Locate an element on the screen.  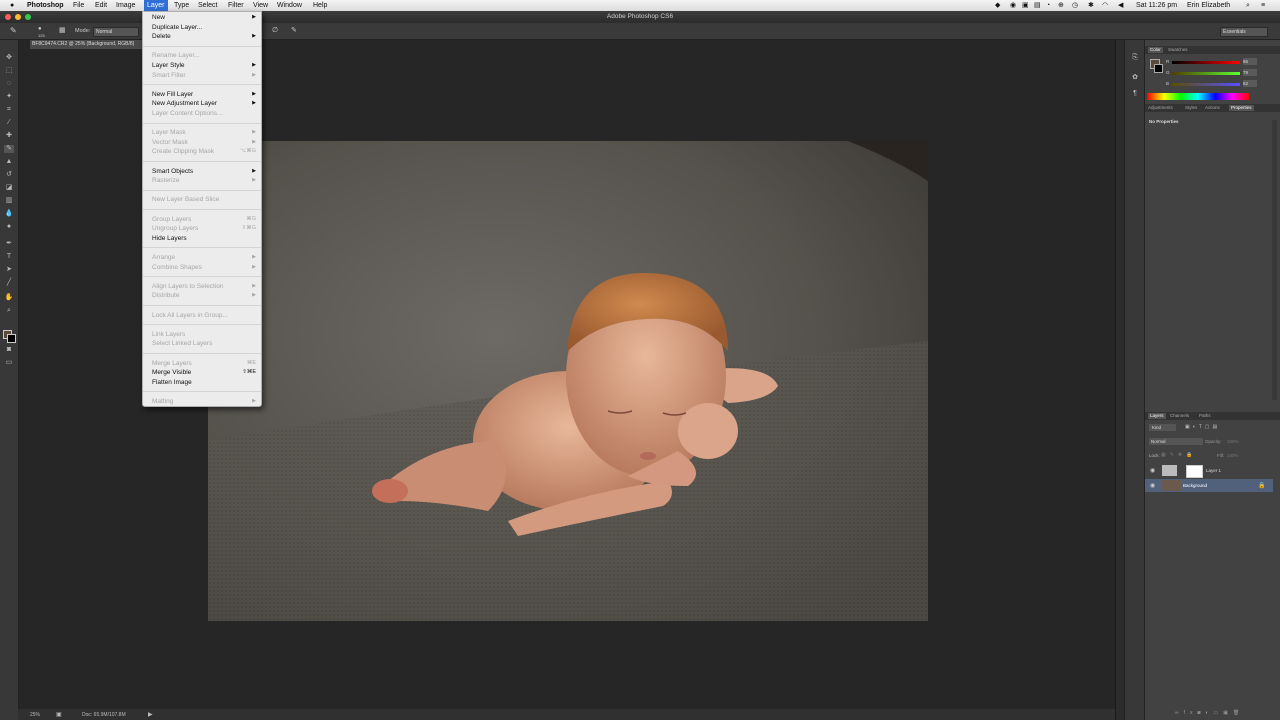
pen-tool-icon: ✒ is located at coordinates (9, 244).